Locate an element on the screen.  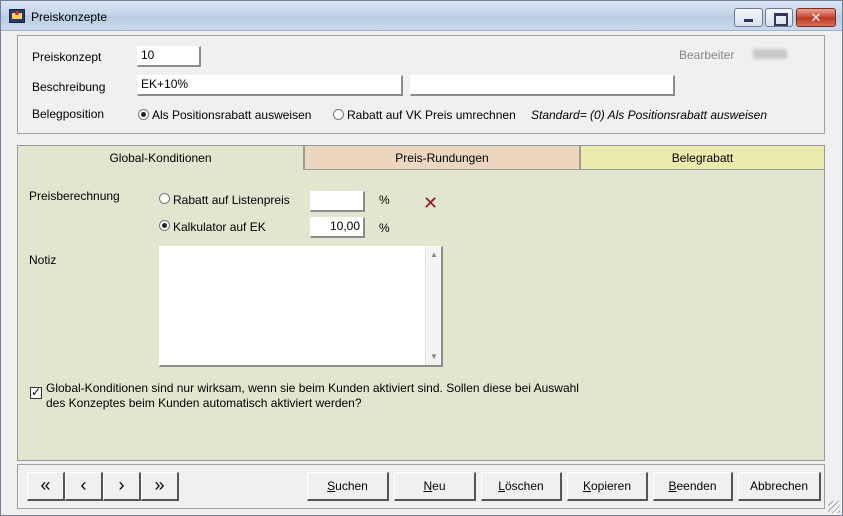
suchen-label: uchen is located at coordinates (351, 486).